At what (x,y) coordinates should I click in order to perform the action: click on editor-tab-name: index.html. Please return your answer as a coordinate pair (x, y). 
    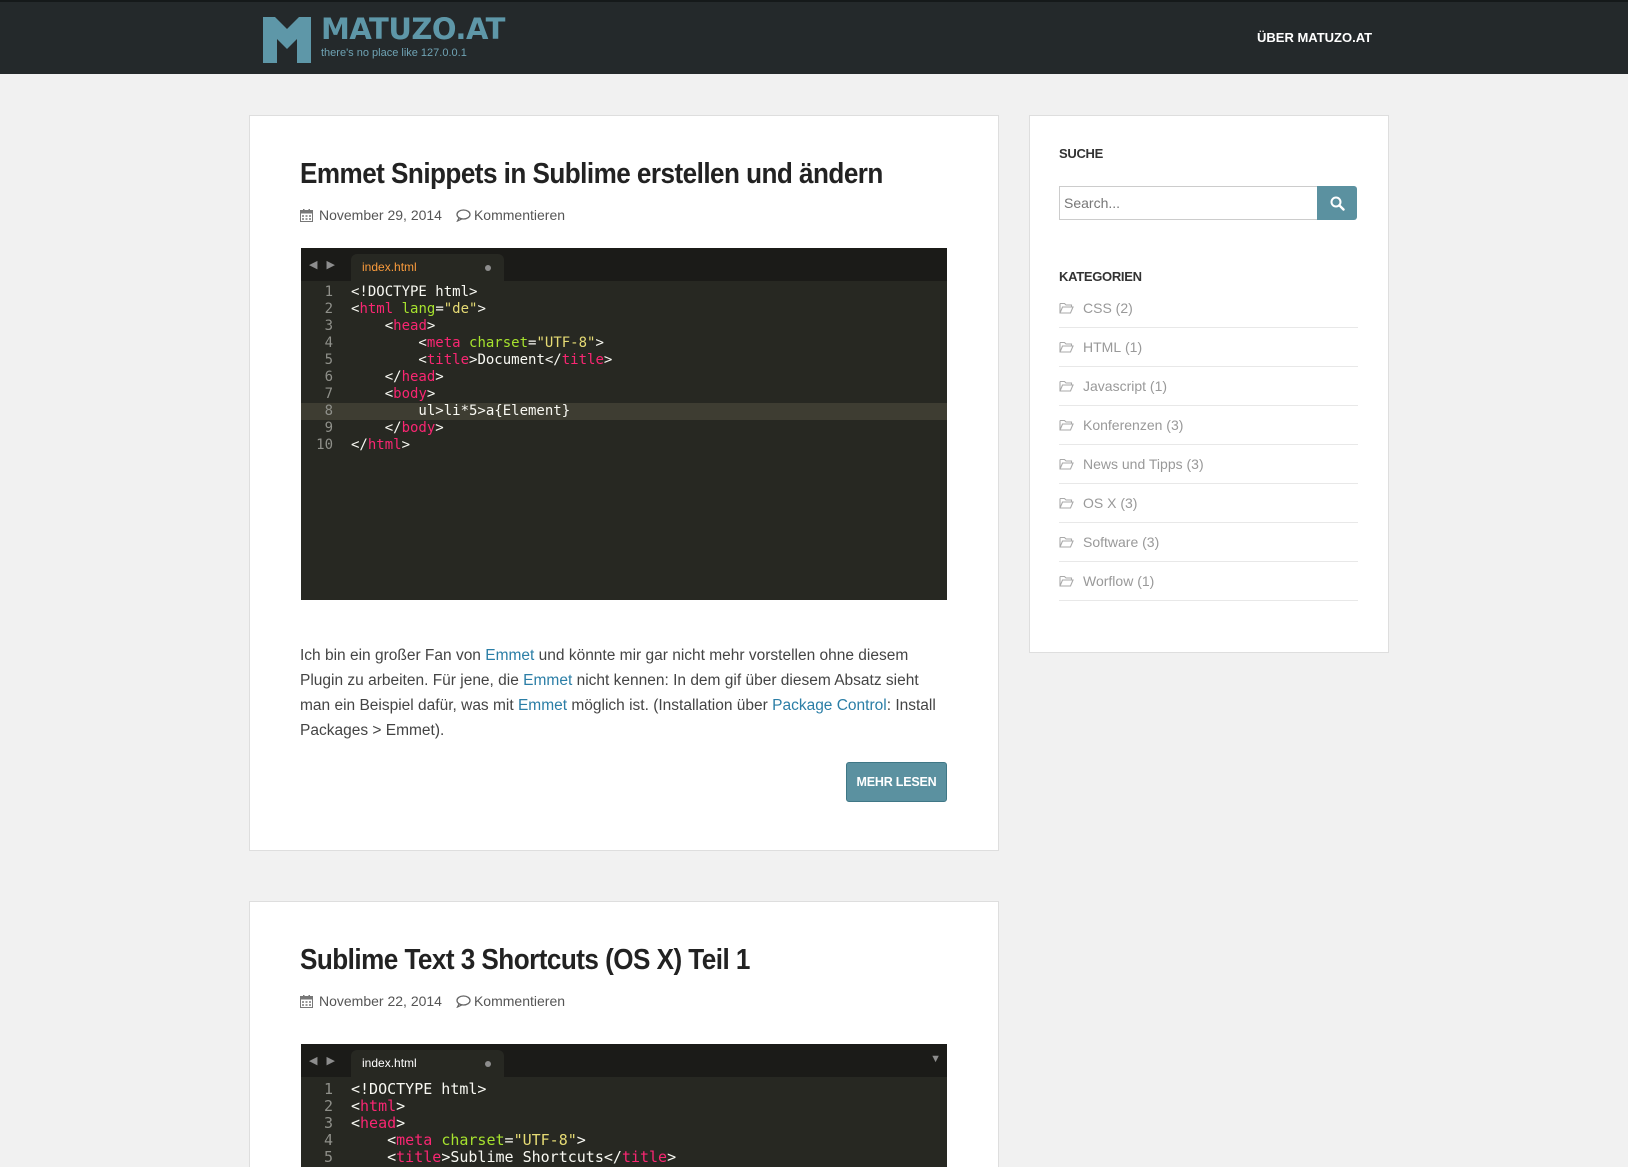
    Looking at the image, I should click on (389, 267).